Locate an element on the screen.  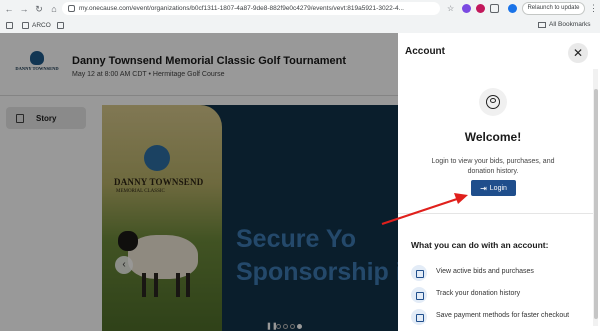
profile-icon is located at coordinates (512, 8).